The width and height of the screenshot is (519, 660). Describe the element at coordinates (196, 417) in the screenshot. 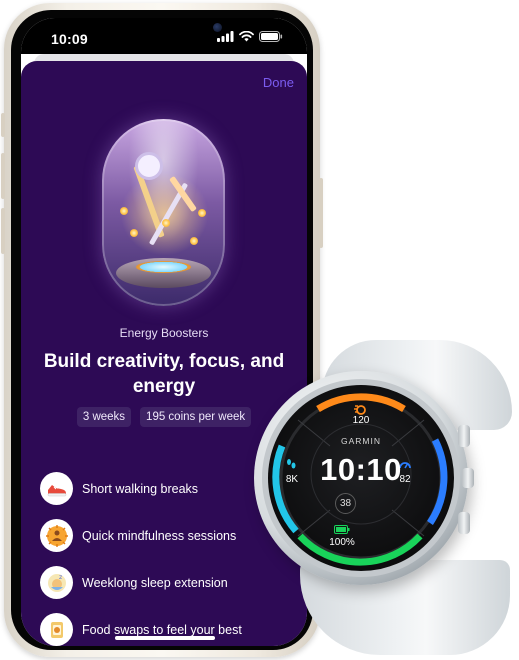

I see `coins-chip: 195 coins per week` at that location.